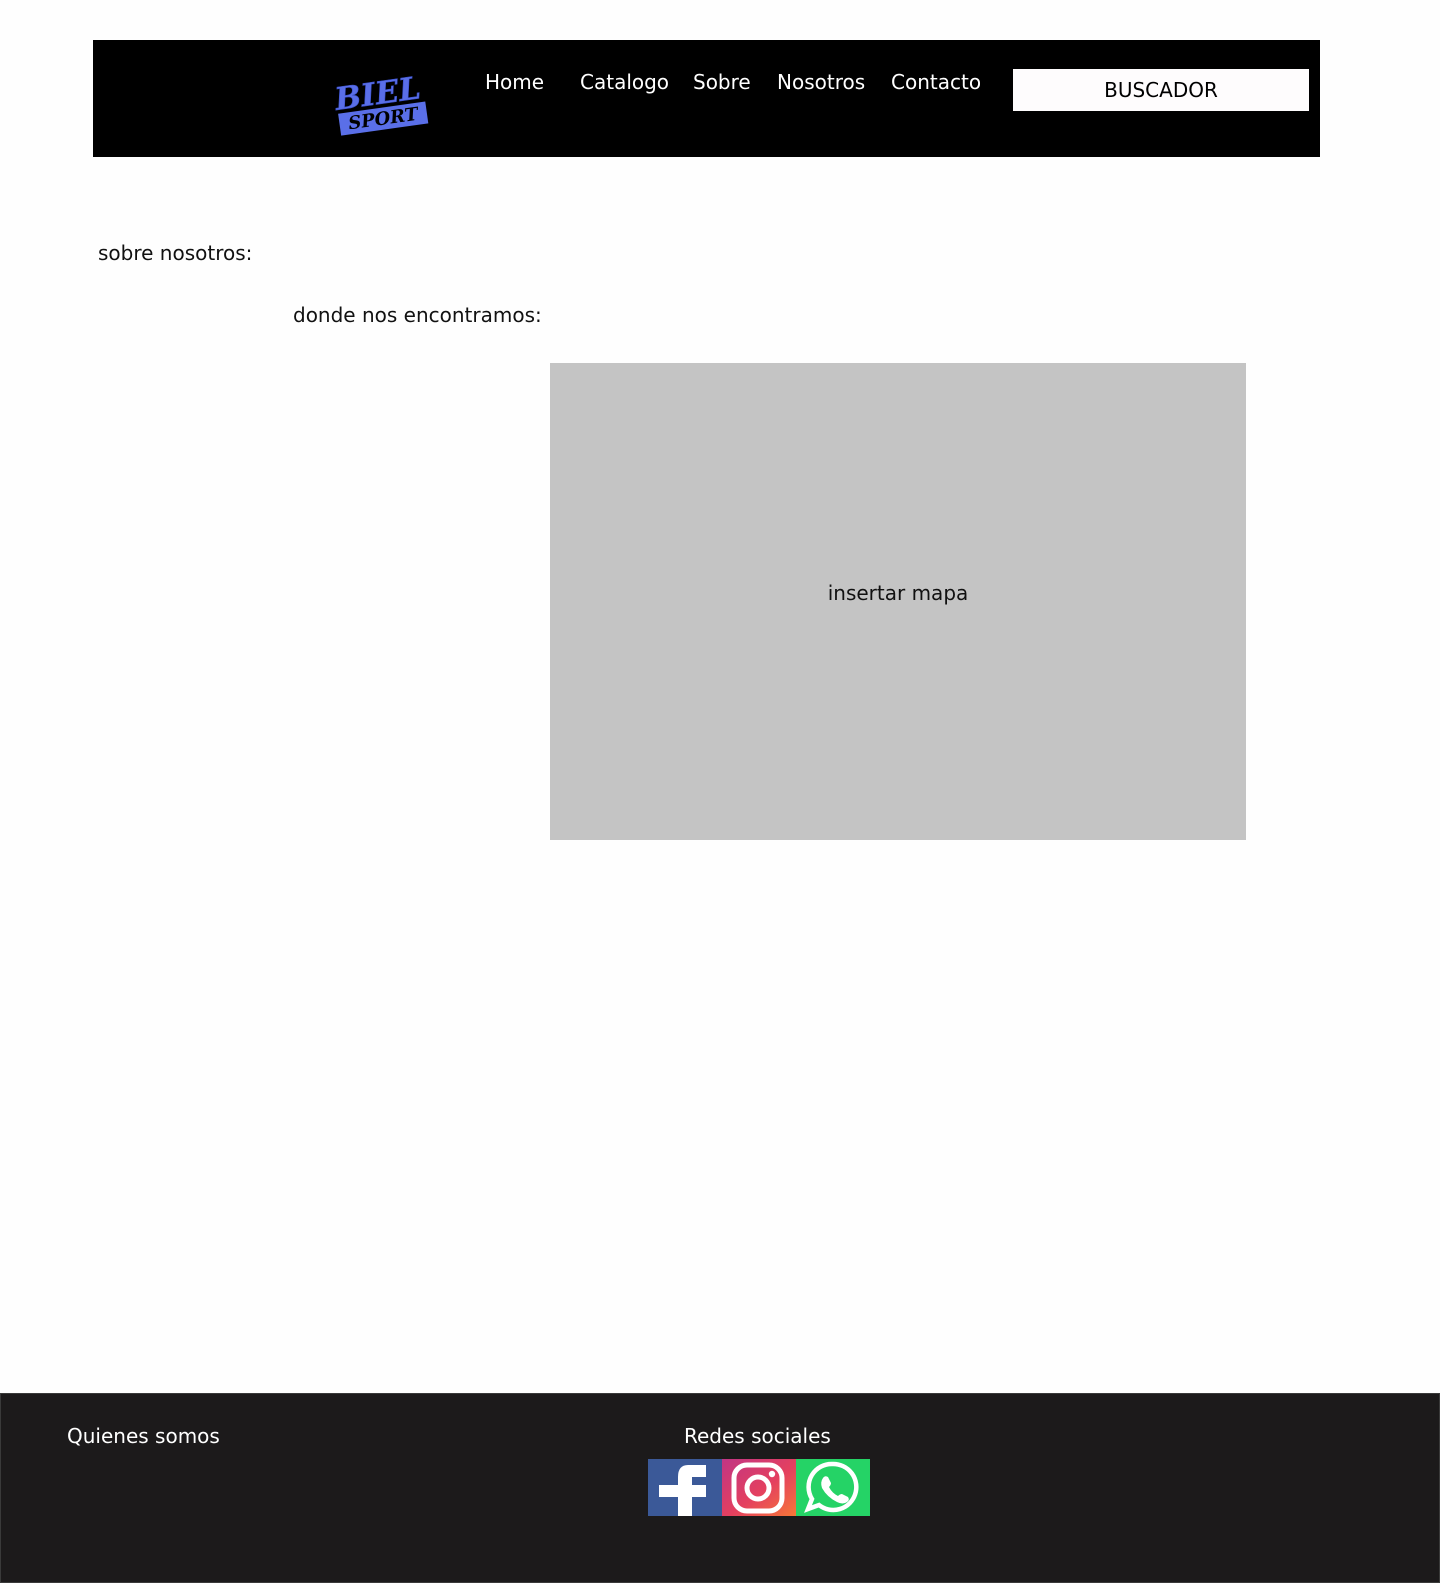 The height and width of the screenshot is (1589, 1440). I want to click on search-box: BUSCADOR, so click(1161, 90).